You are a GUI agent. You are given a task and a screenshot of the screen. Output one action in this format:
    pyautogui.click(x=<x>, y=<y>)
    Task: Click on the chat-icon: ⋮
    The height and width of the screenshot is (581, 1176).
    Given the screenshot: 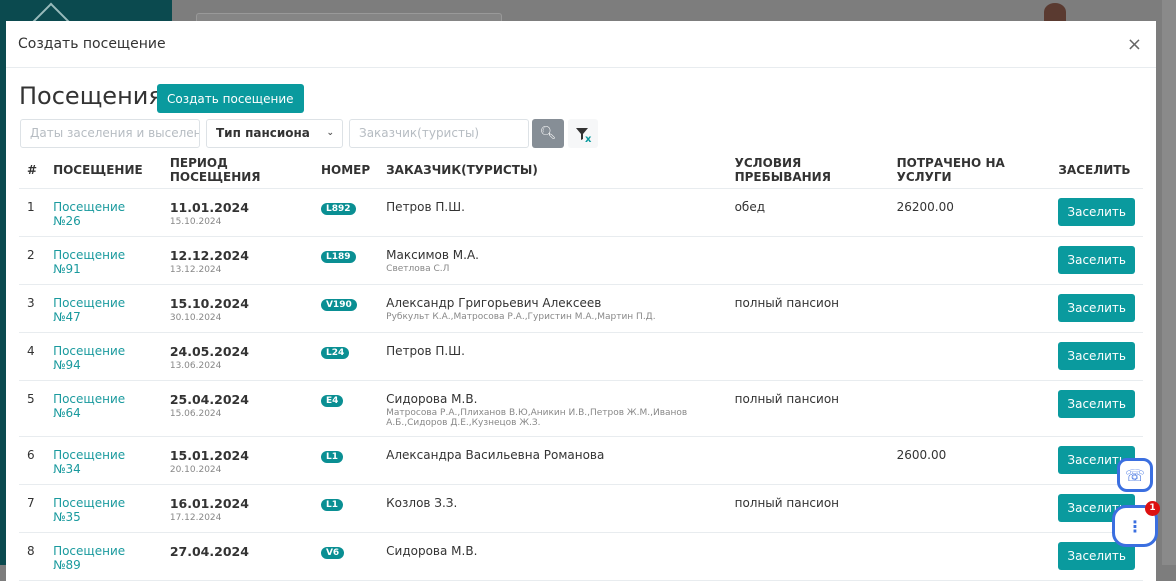 What is the action you would take?
    pyautogui.click(x=1135, y=526)
    